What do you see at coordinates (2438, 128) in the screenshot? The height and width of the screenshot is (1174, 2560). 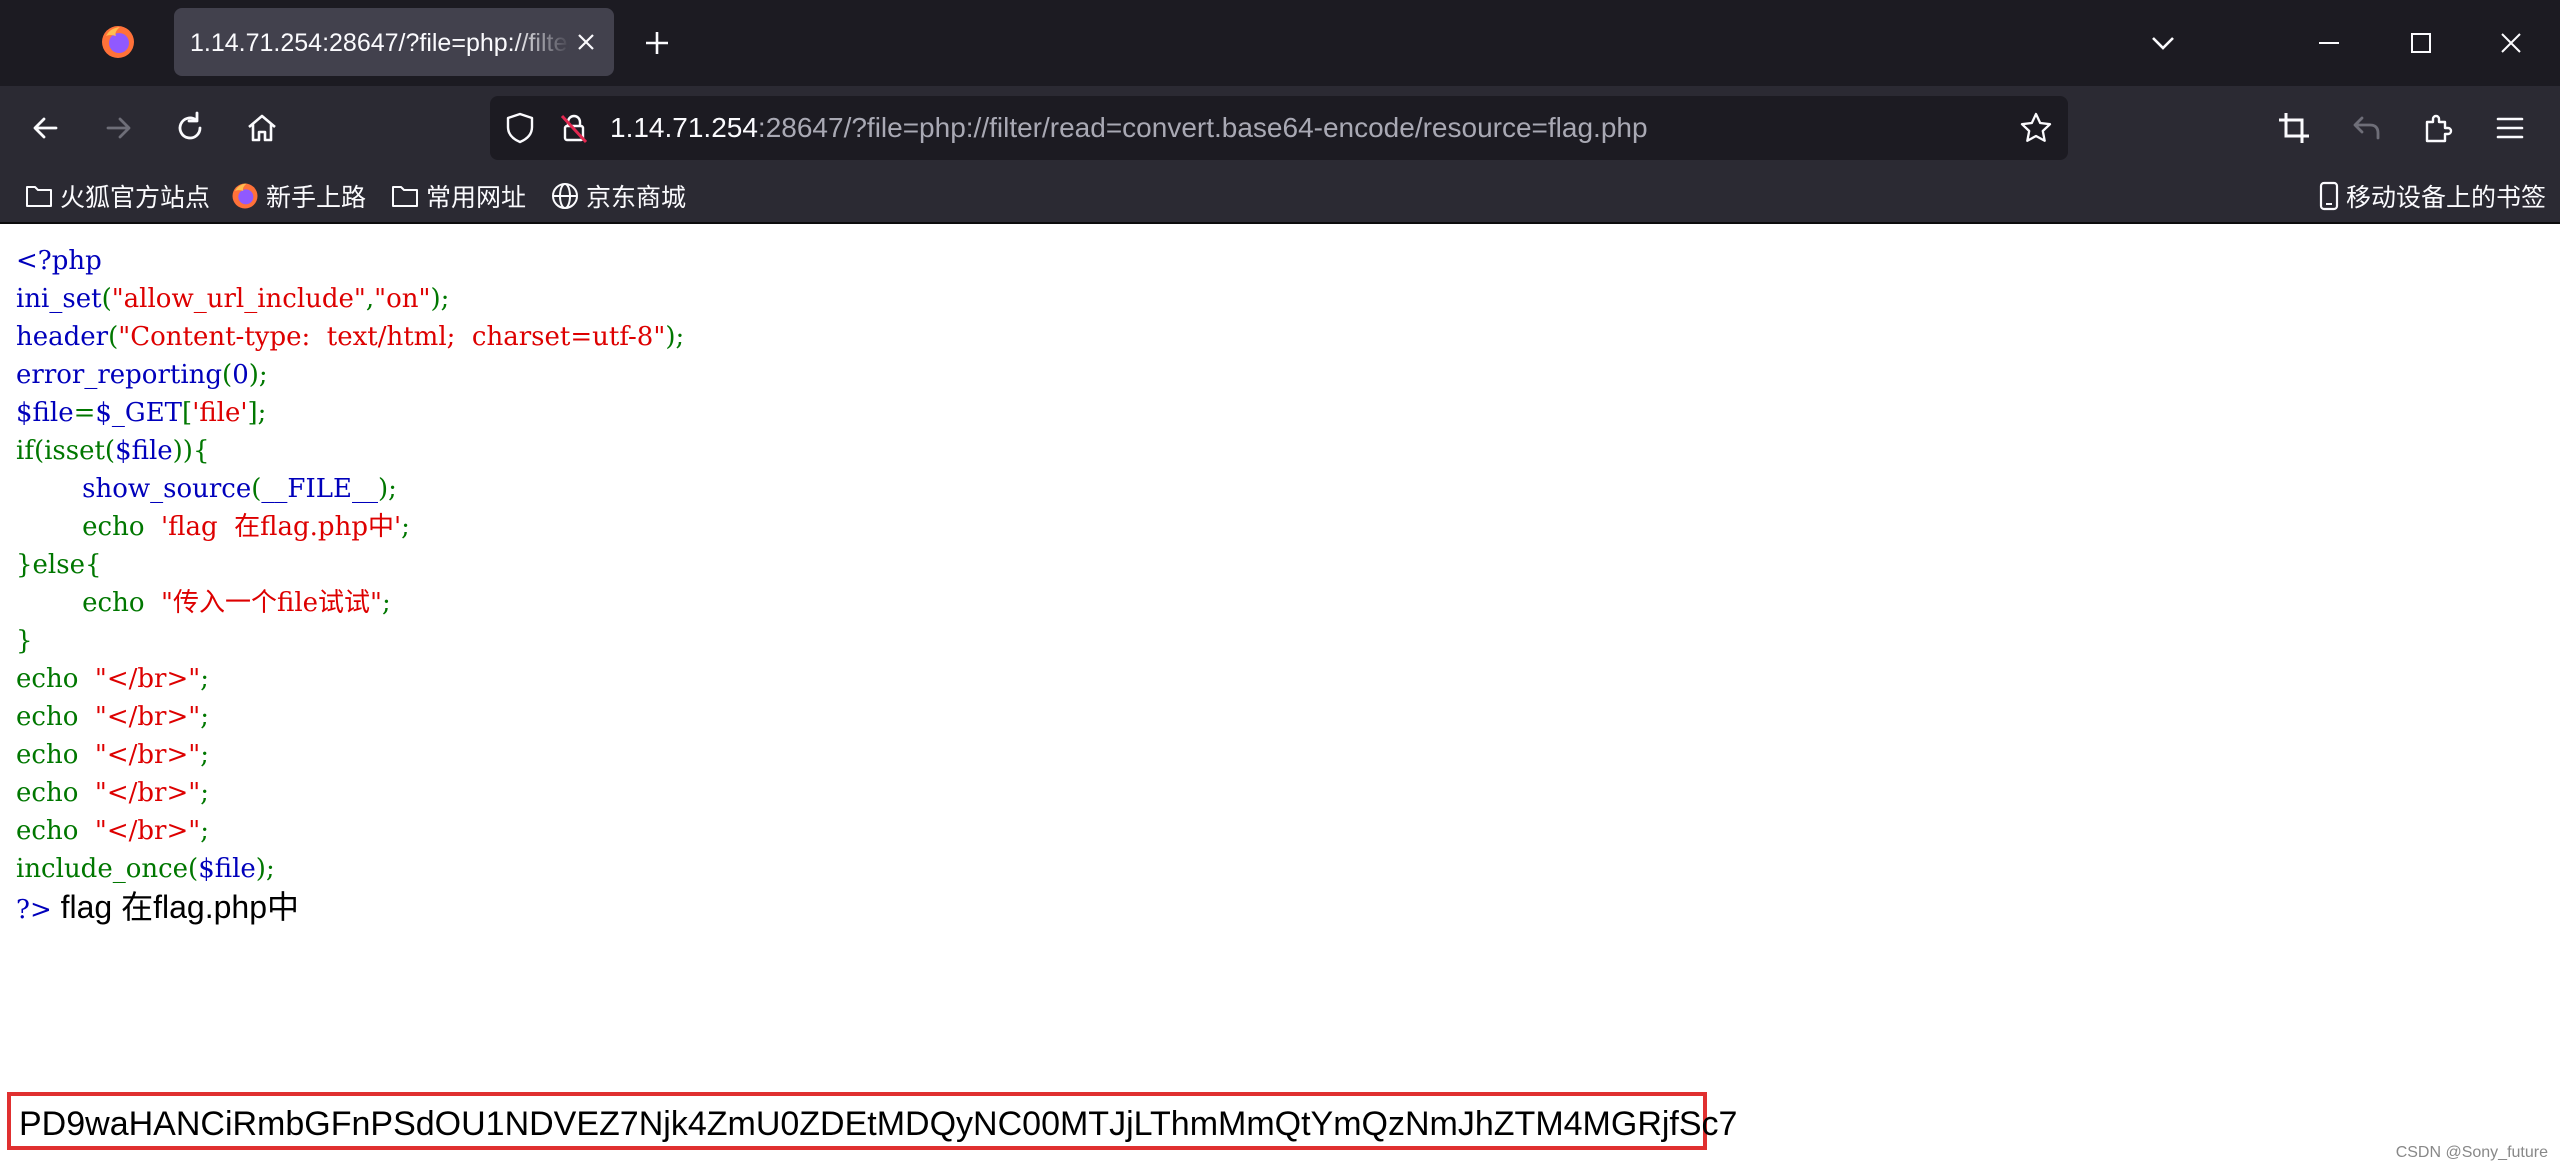 I see `extensions-icon` at bounding box center [2438, 128].